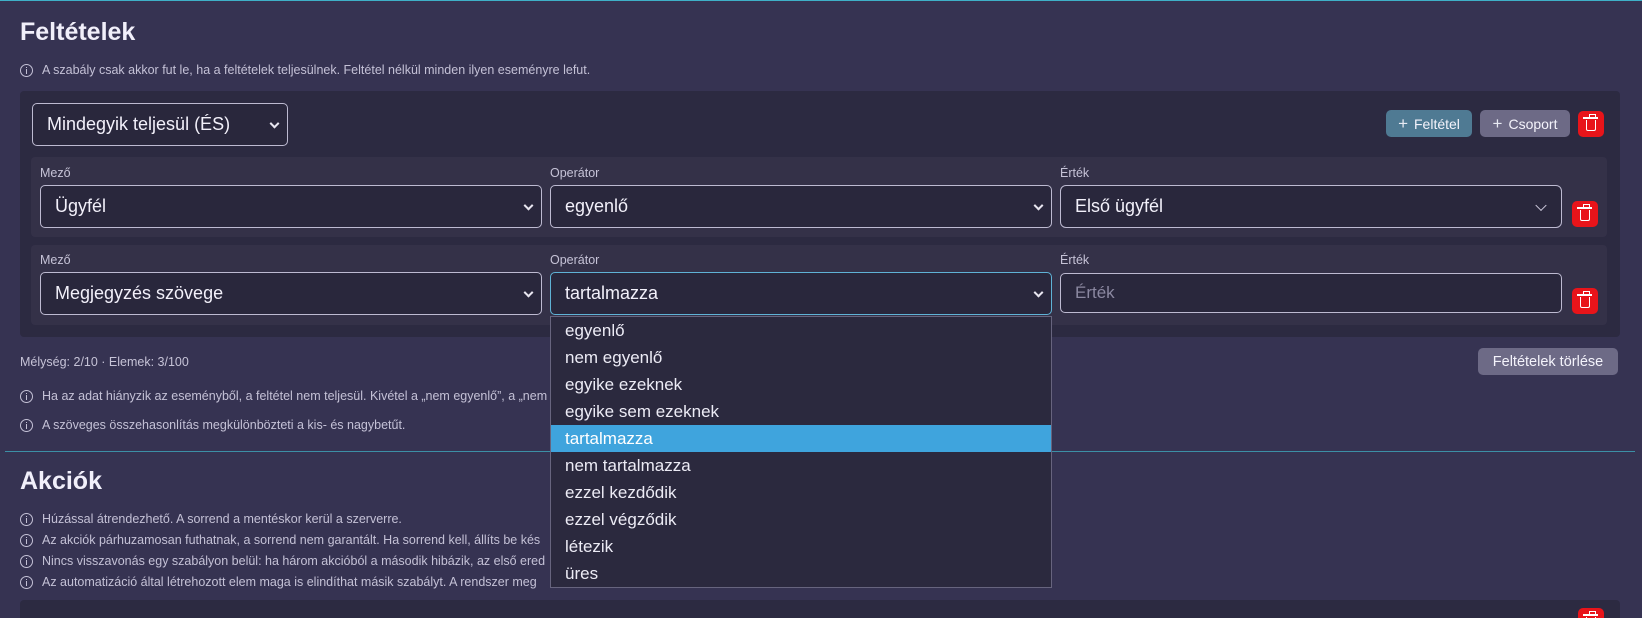 The image size is (1642, 618). Describe the element at coordinates (820, 609) in the screenshot. I see `action-card` at that location.